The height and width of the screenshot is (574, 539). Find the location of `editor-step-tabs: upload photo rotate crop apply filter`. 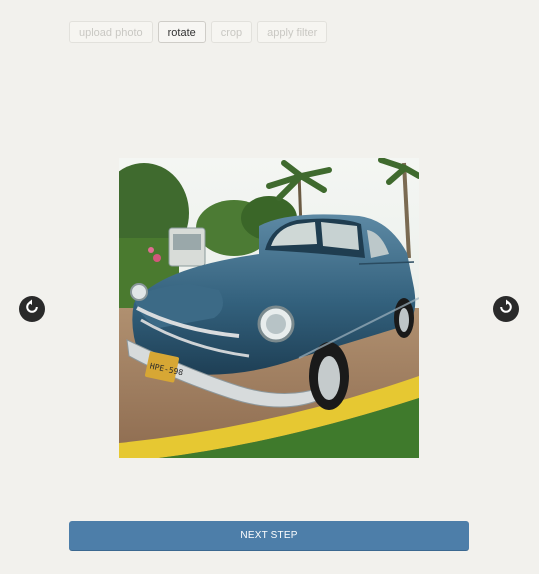

editor-step-tabs: upload photo rotate crop apply filter is located at coordinates (198, 32).